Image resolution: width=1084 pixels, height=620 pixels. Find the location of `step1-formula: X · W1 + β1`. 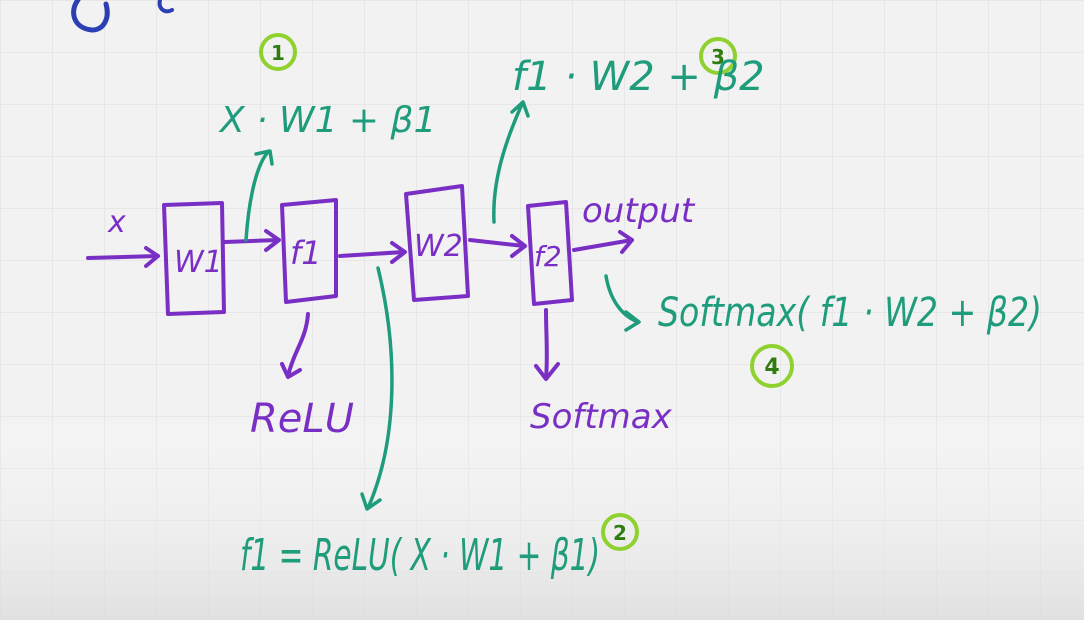

step1-formula: X · W1 + β1 is located at coordinates (327, 120).